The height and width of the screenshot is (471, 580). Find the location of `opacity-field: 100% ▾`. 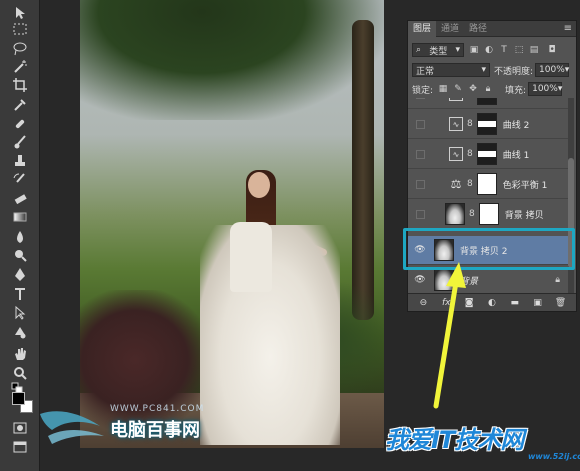

opacity-field: 100% ▾ is located at coordinates (552, 70).